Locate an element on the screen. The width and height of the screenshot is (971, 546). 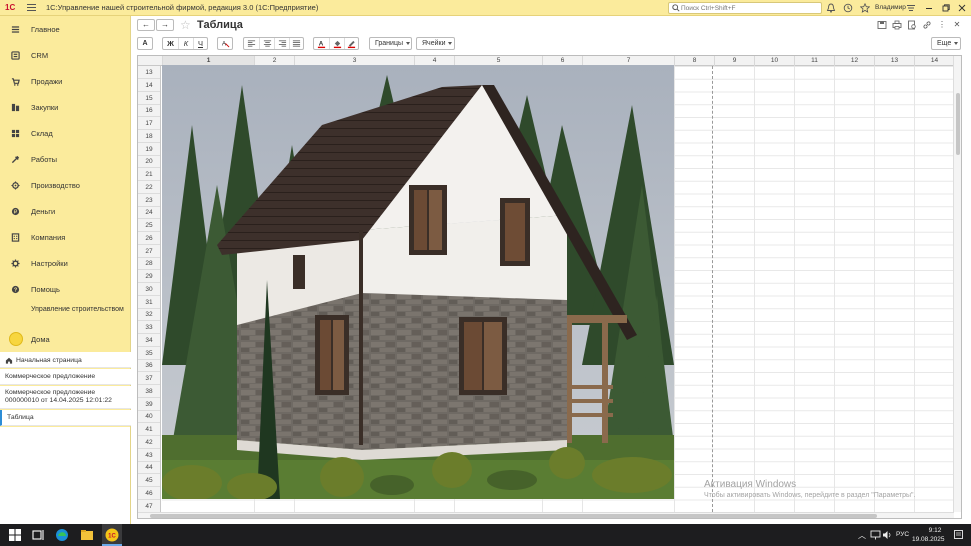
text-color-icon: A is located at coordinates (321, 43).